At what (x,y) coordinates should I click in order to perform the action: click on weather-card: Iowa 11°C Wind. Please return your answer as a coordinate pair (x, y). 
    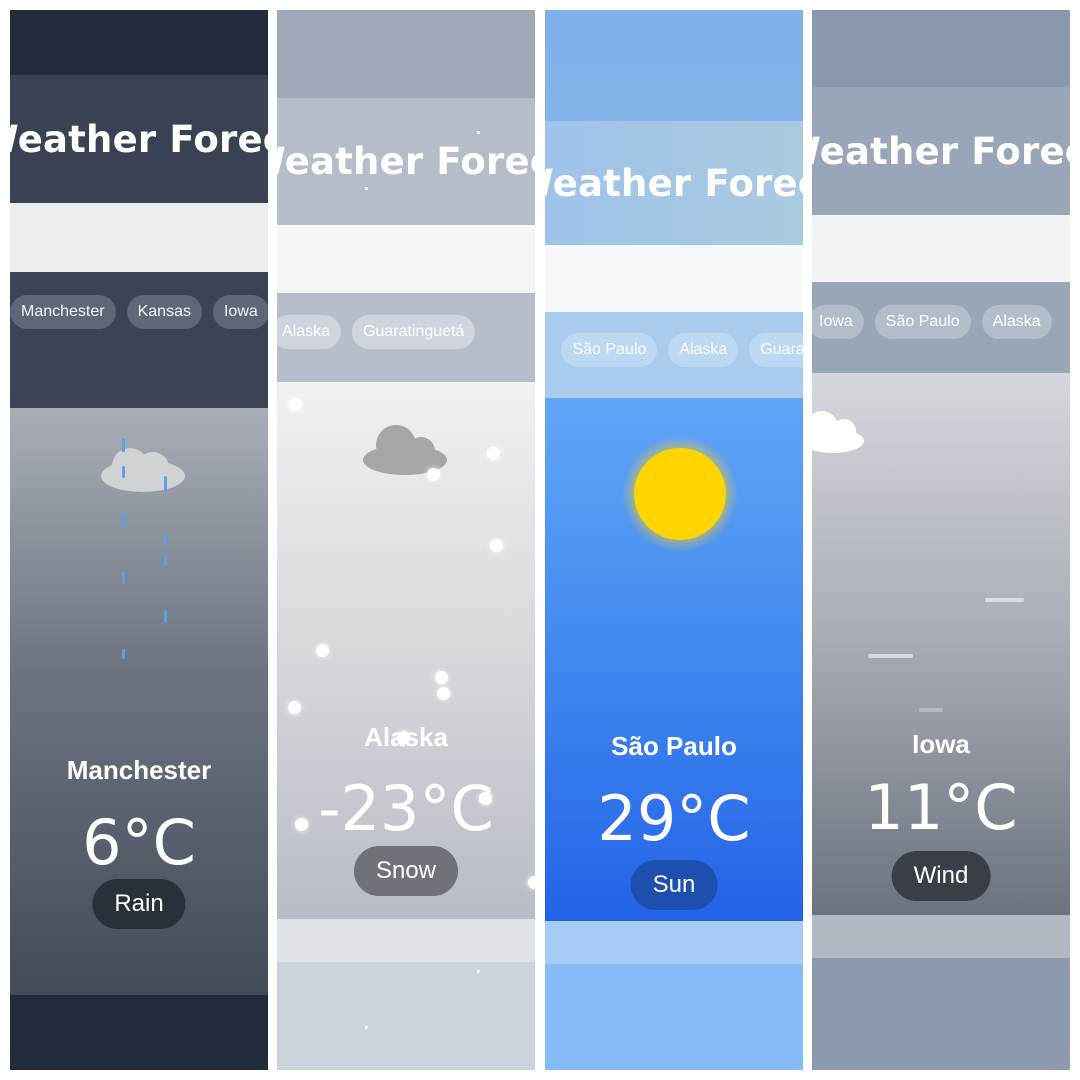
    Looking at the image, I should click on (941, 644).